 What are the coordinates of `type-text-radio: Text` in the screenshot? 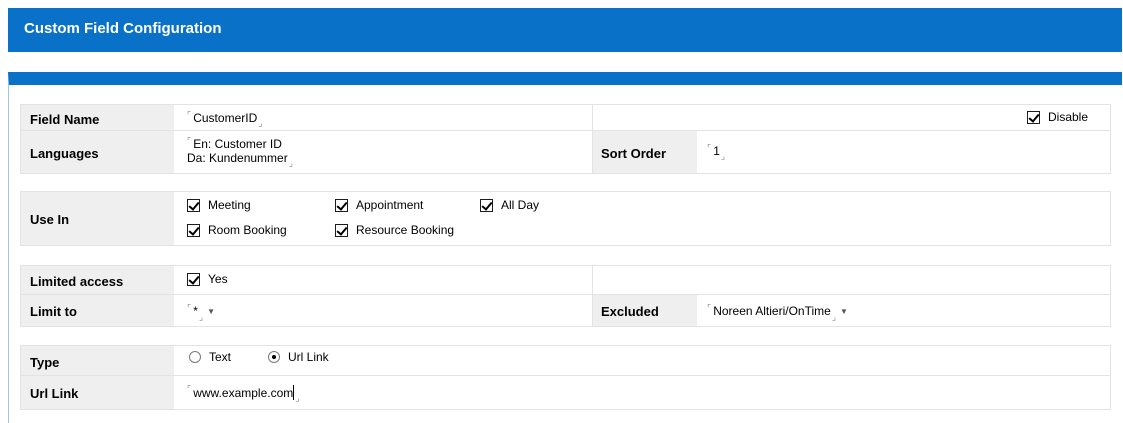 It's located at (210, 357).